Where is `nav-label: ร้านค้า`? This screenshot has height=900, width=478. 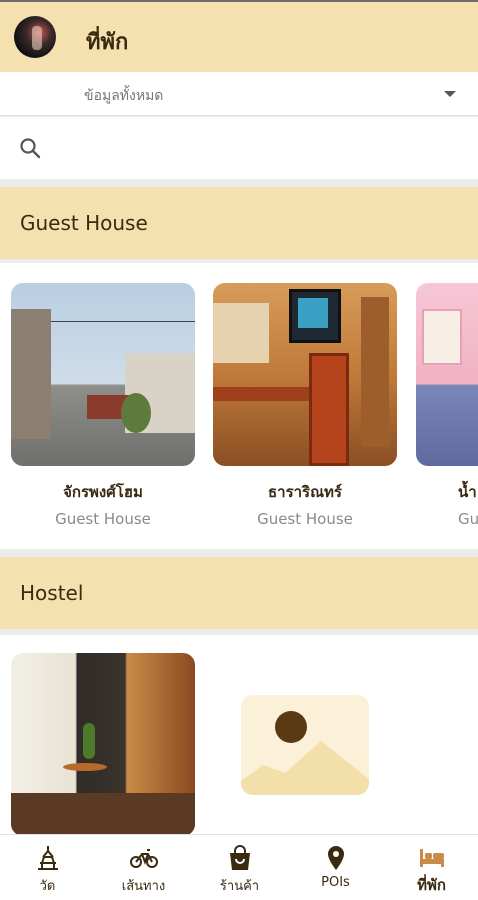 nav-label: ร้านค้า is located at coordinates (239, 886).